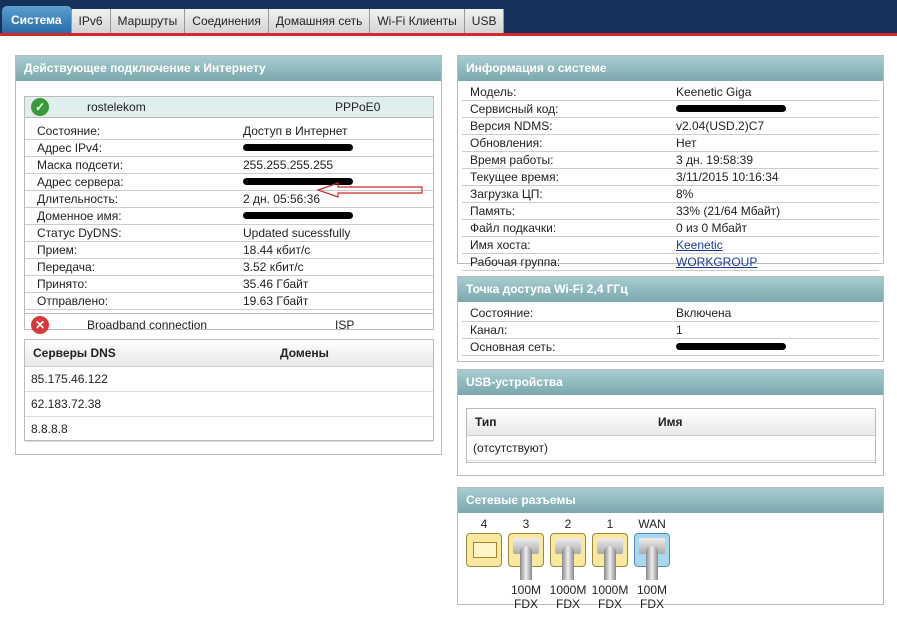  What do you see at coordinates (148, 21) in the screenshot?
I see `tab-2: Маршруты` at bounding box center [148, 21].